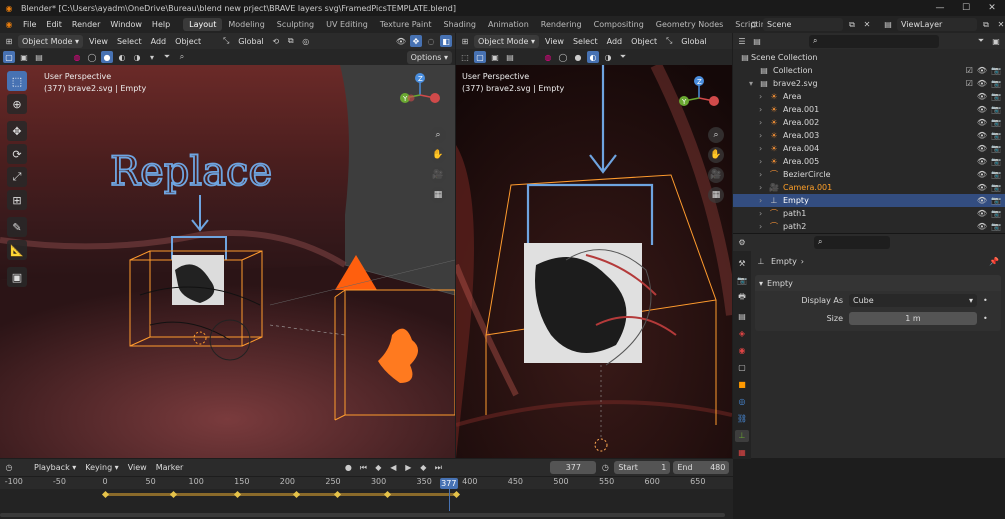 This screenshot has height=519, width=1005. I want to click on editor-type-icon: ⊞, so click(9, 41).